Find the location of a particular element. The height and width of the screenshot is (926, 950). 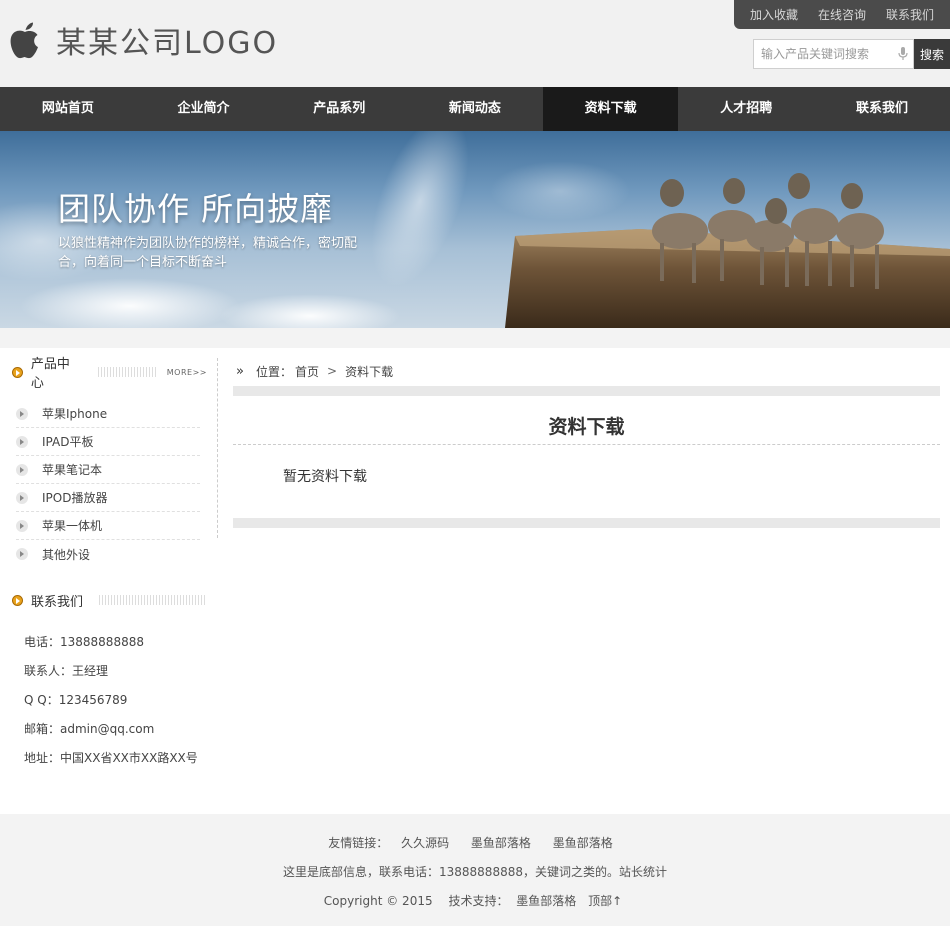

logo: 某某公司LOGO is located at coordinates (143, 40).